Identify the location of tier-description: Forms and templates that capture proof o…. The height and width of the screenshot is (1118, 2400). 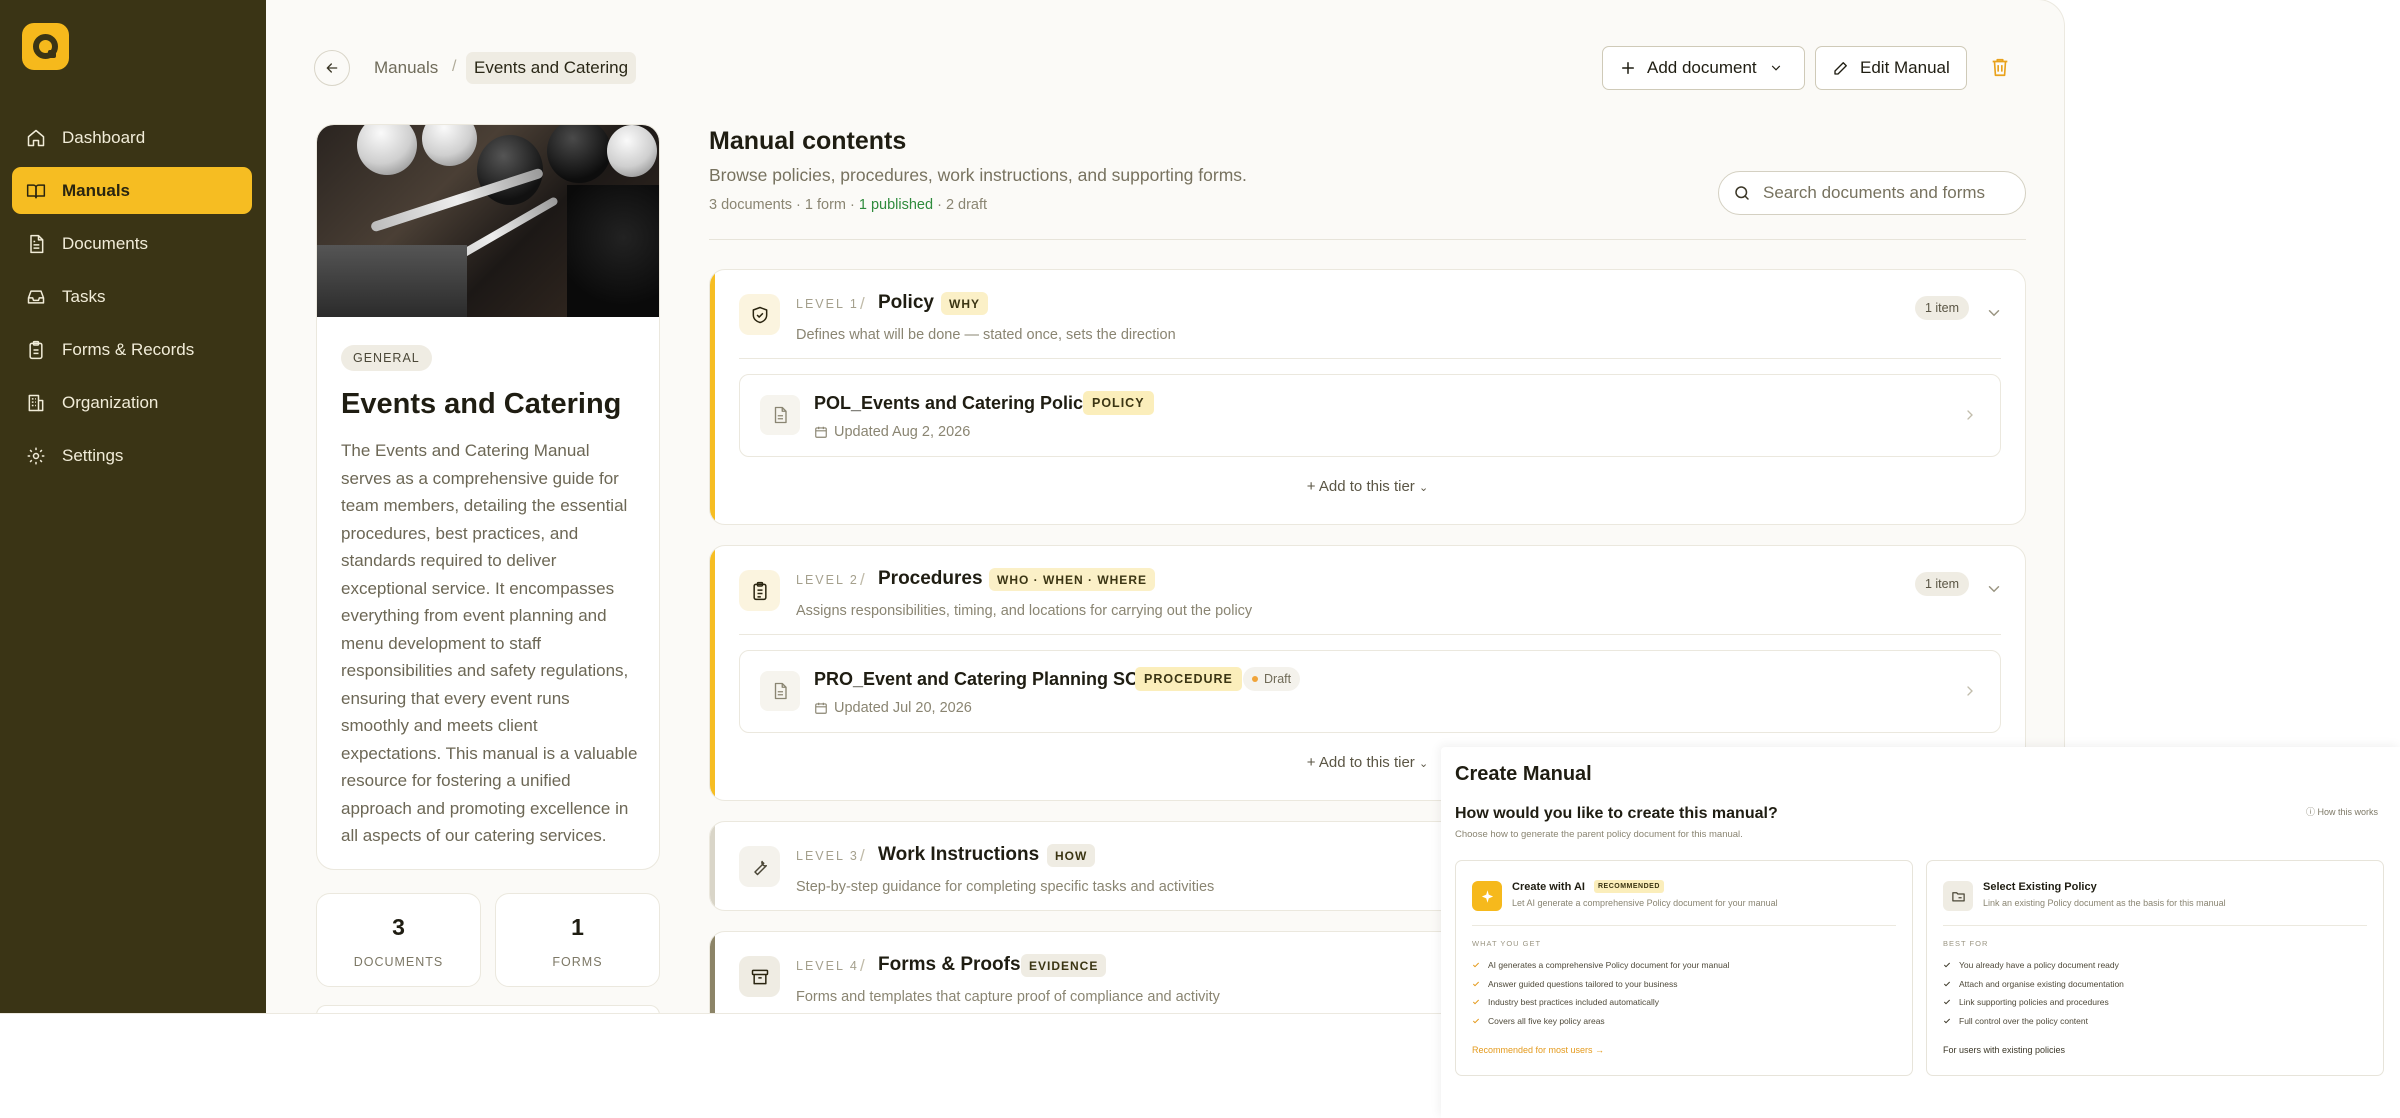
(1008, 997).